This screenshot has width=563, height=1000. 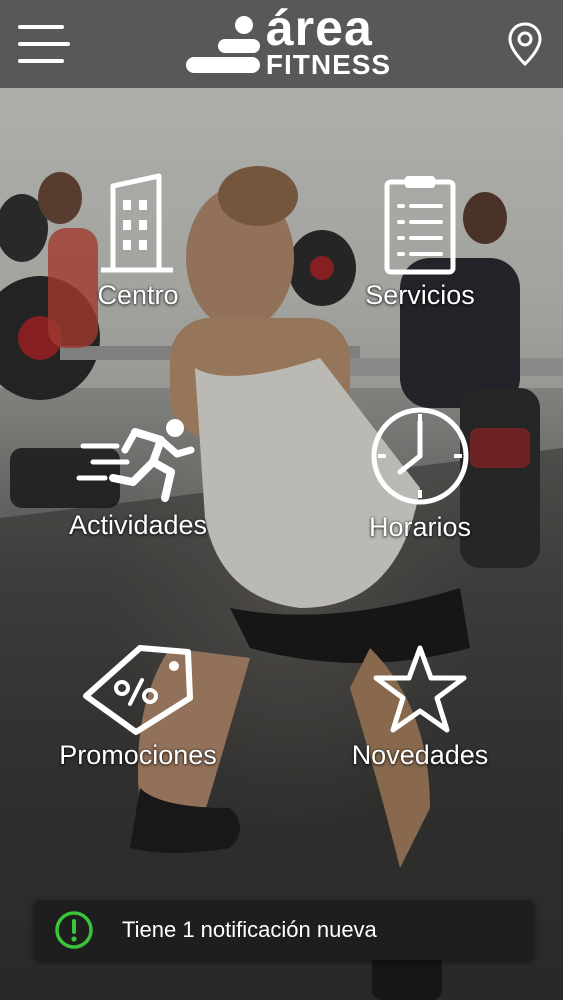 I want to click on menu-item-label: Servicios, so click(x=420, y=295).